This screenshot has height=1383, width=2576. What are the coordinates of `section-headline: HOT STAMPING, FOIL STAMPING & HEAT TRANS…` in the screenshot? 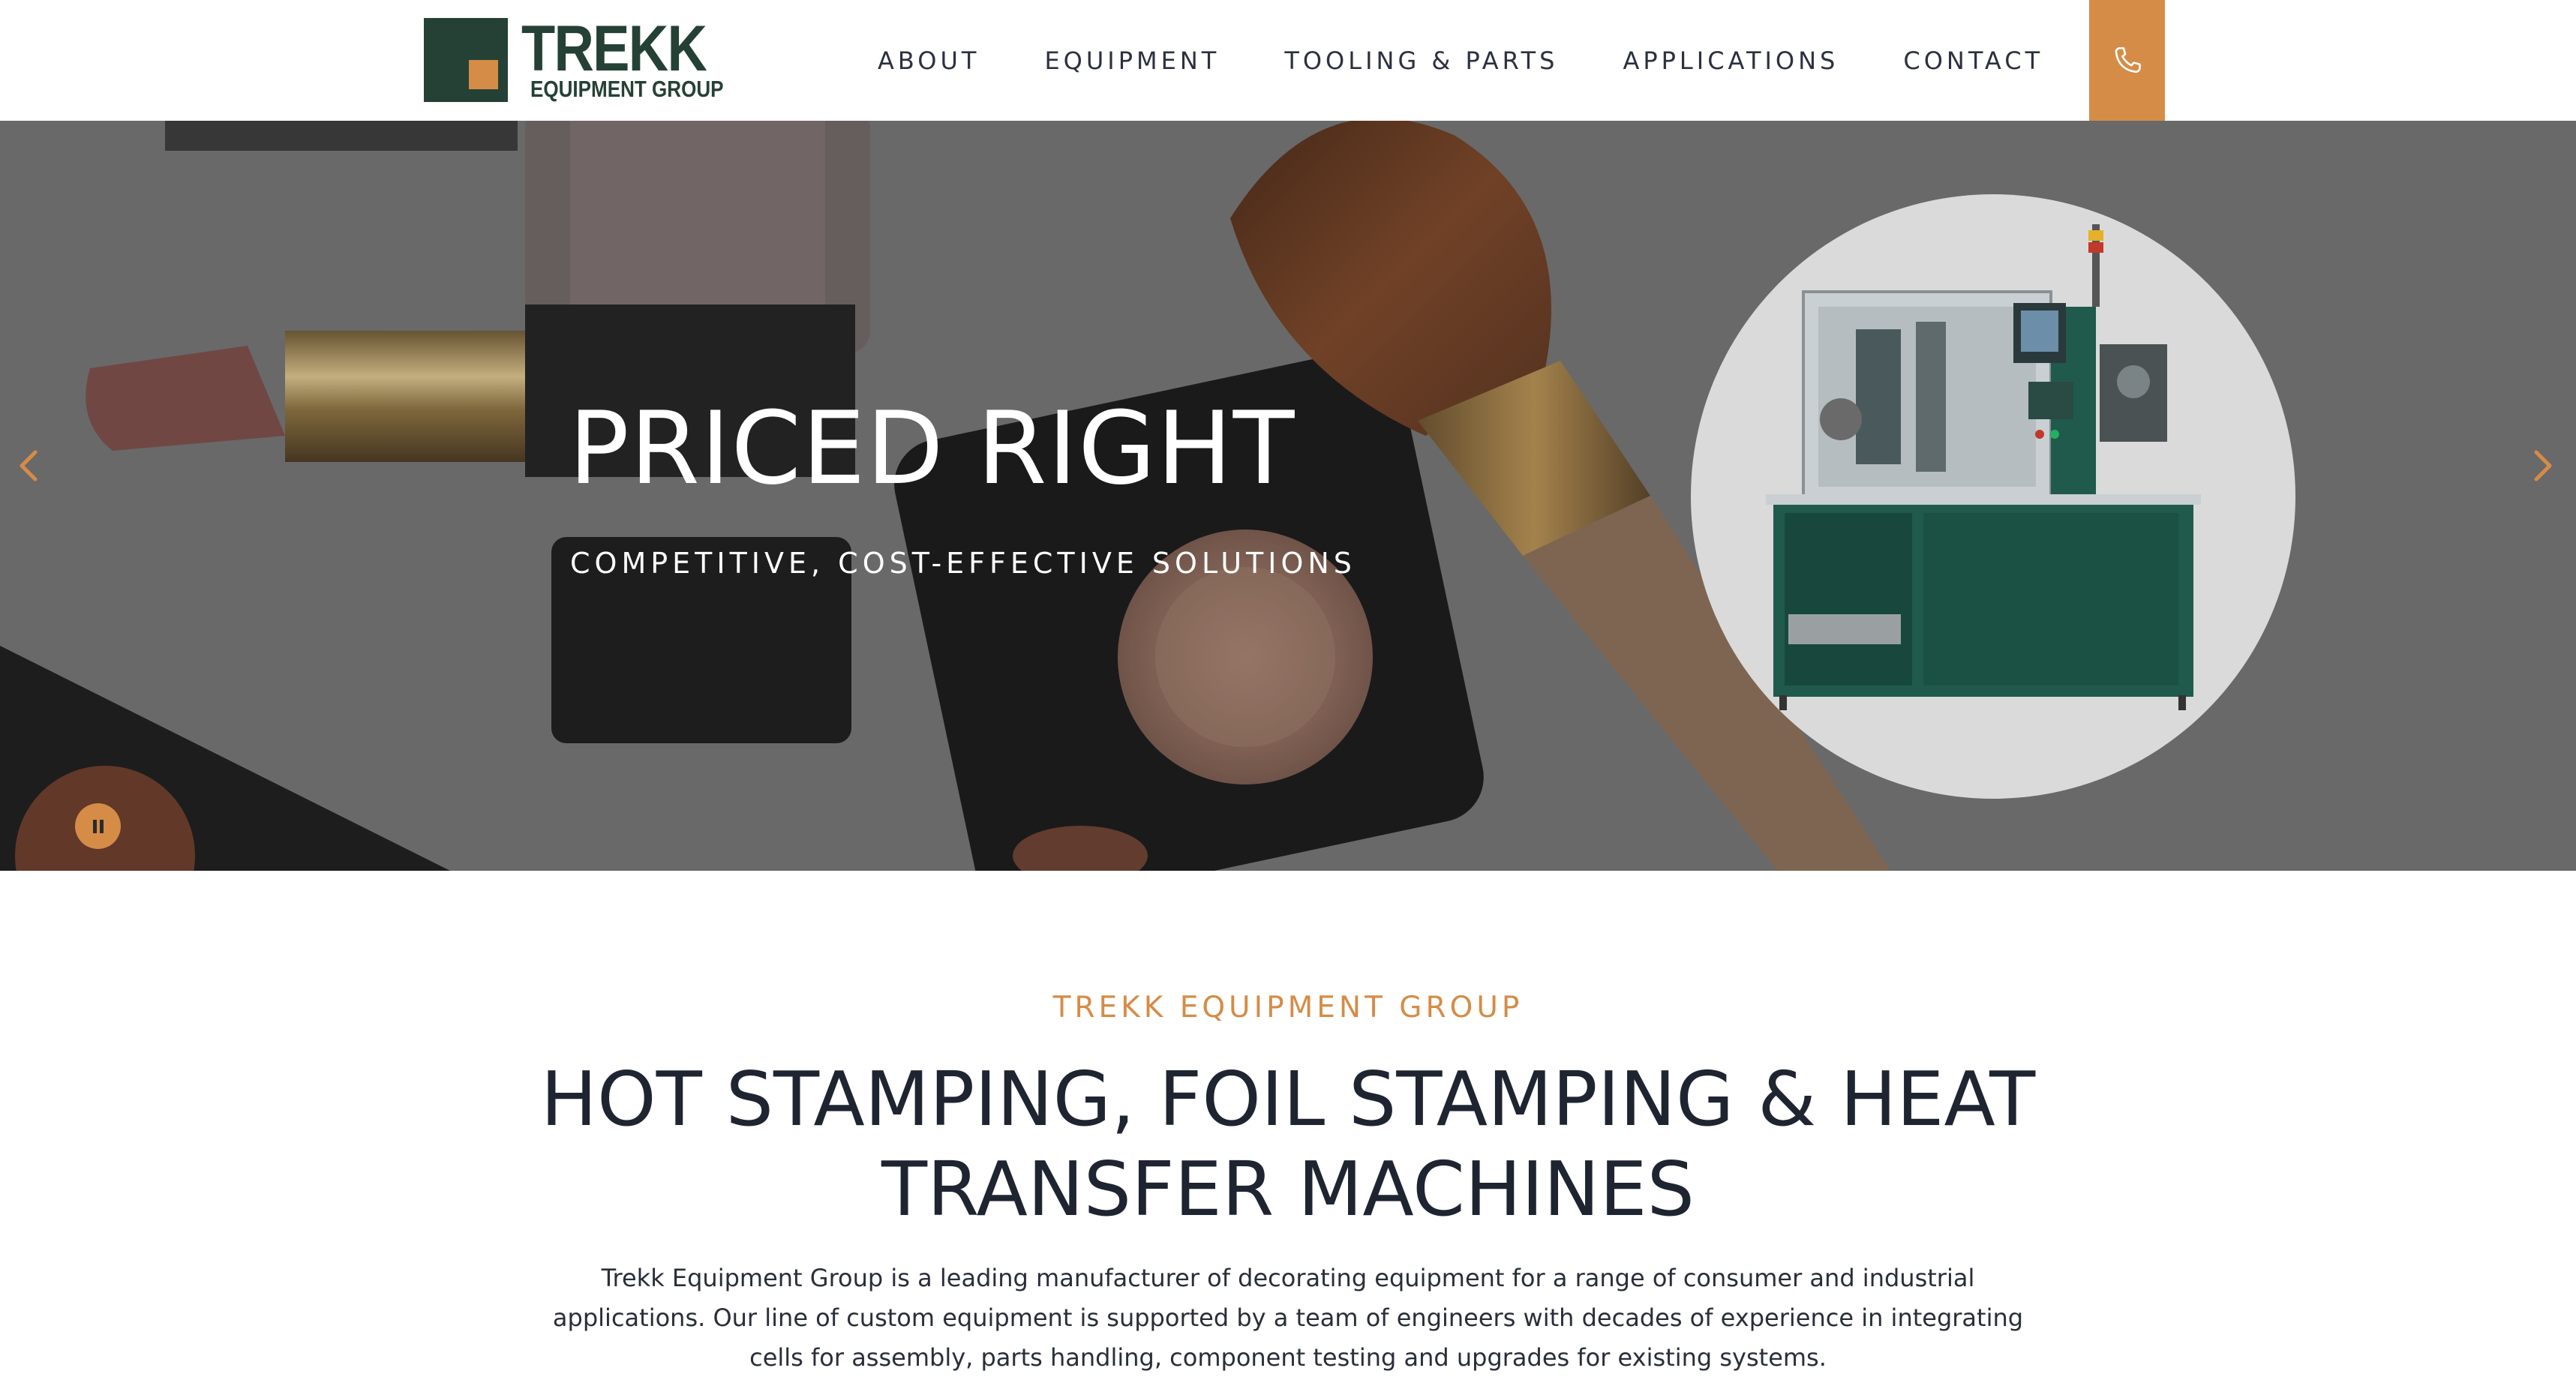 It's located at (1288, 1144).